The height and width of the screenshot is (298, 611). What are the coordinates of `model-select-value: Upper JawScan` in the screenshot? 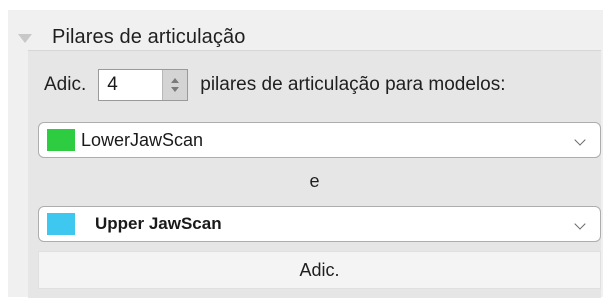 It's located at (158, 223).